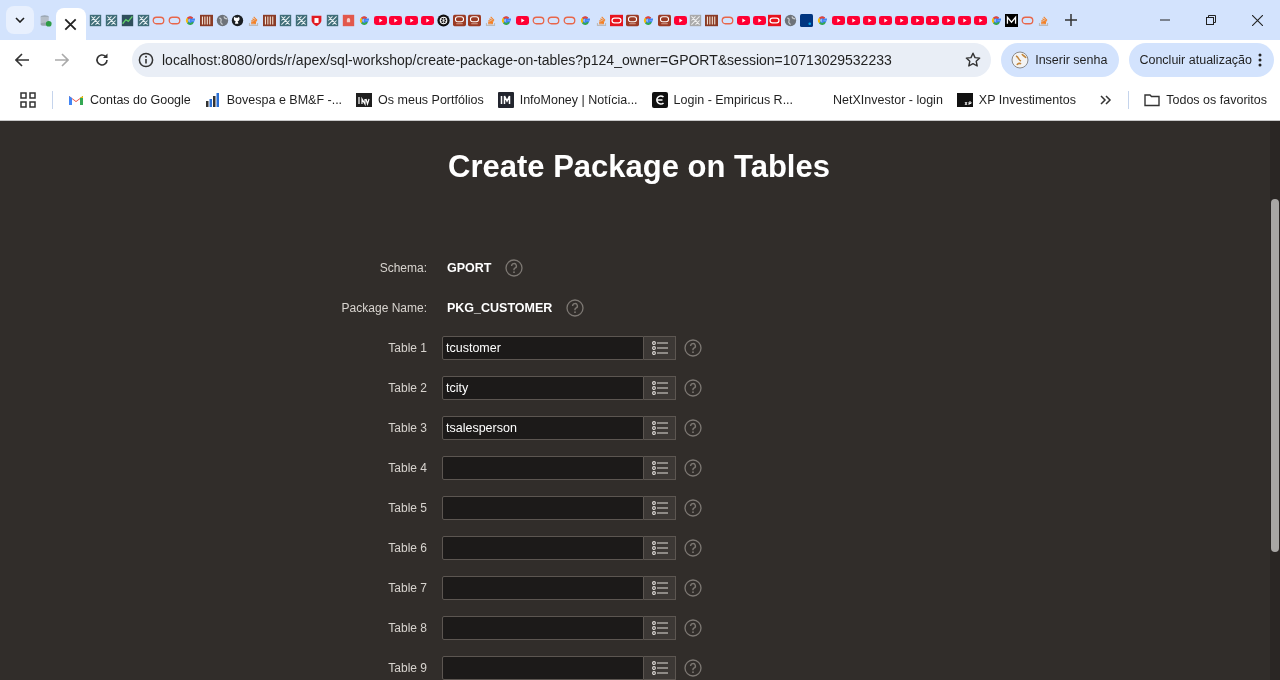 The image size is (1280, 680). Describe the element at coordinates (712, 20) in the screenshot. I see `book-icon` at that location.